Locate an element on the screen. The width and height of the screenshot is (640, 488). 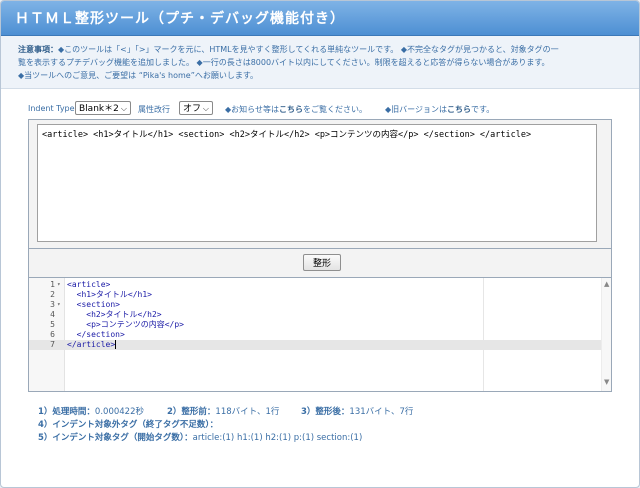
code-line-1: 1 ▾ <article> is located at coordinates (315, 285).